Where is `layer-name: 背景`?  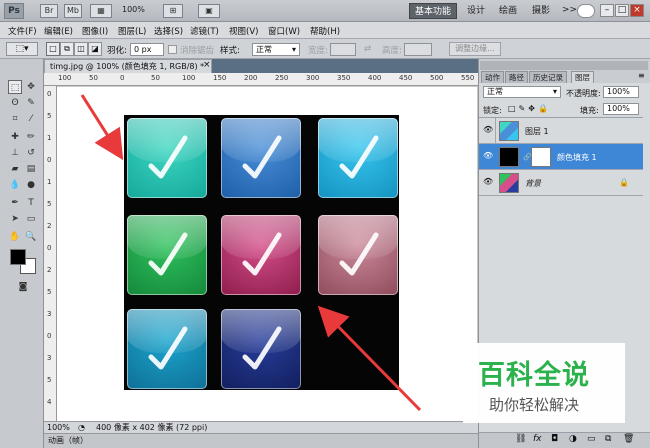 layer-name: 背景 is located at coordinates (533, 183).